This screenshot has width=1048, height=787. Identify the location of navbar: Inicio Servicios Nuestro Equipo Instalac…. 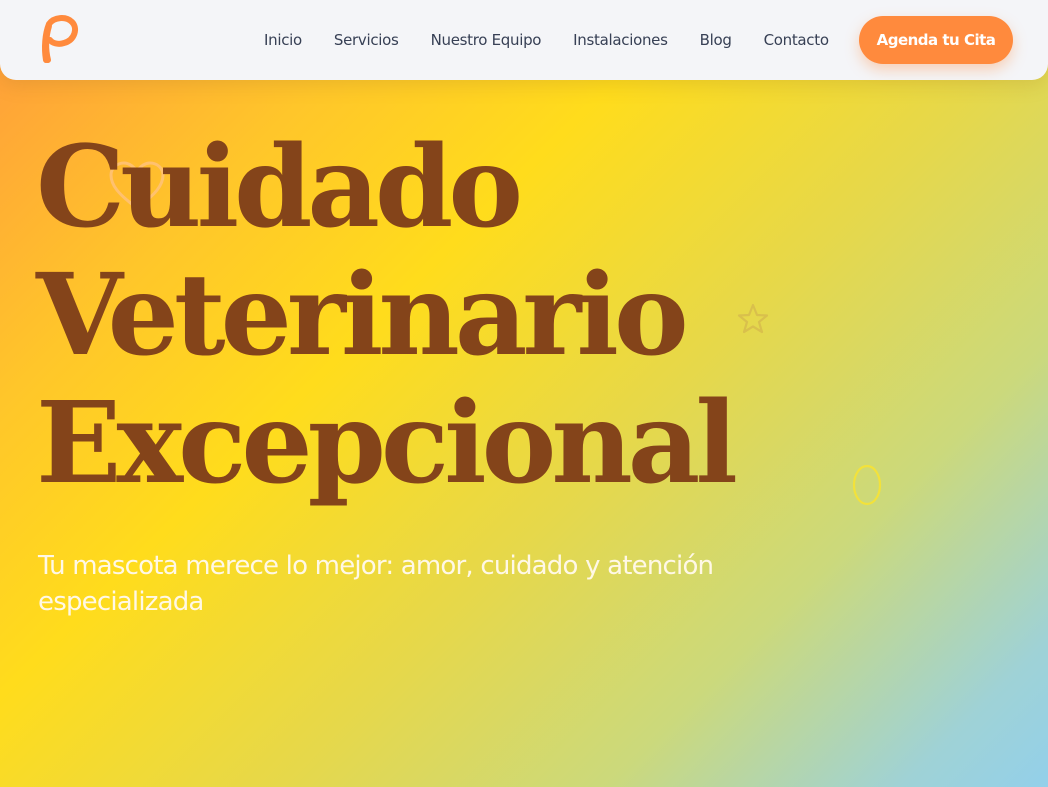
(524, 40).